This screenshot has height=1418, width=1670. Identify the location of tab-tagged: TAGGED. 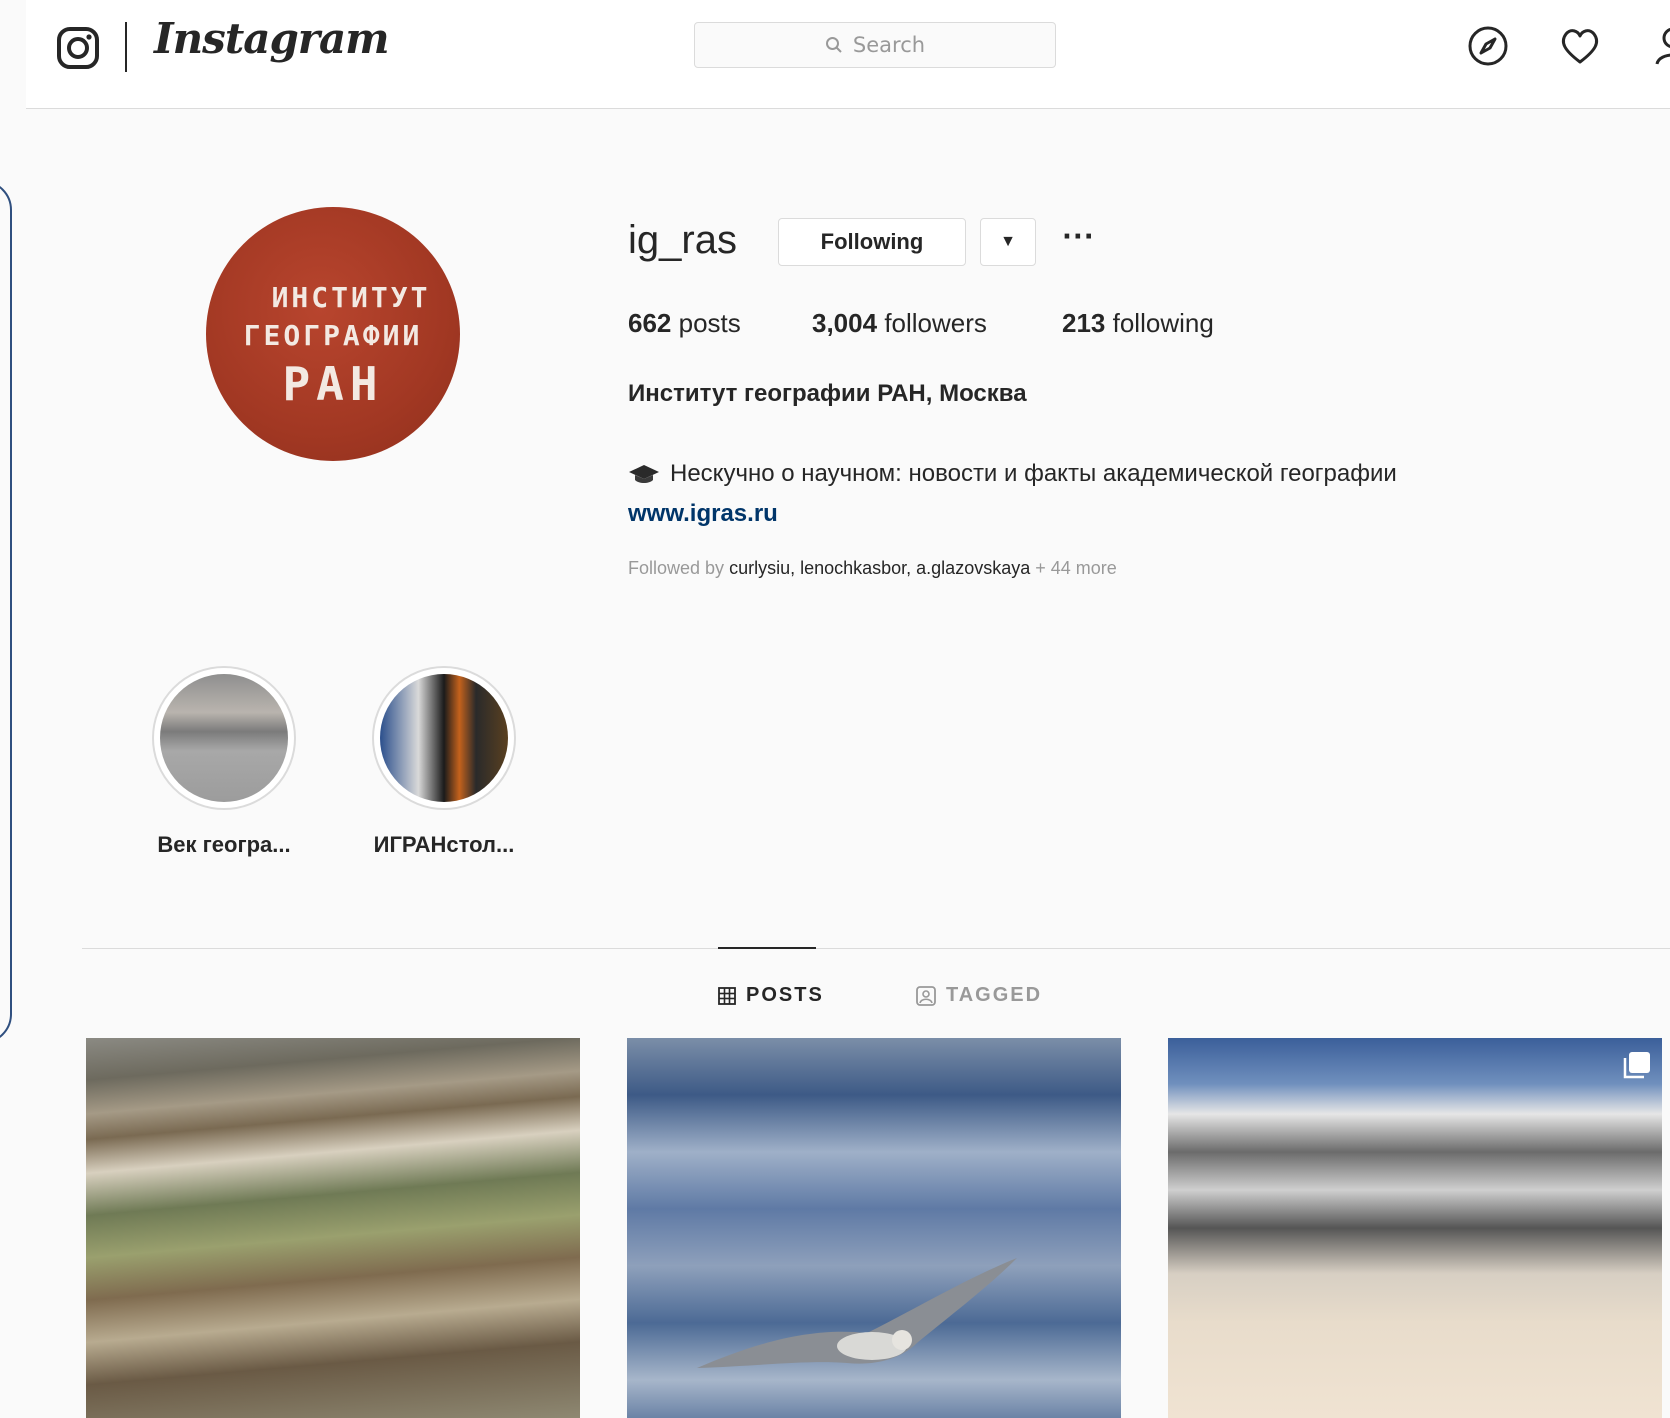
(979, 995).